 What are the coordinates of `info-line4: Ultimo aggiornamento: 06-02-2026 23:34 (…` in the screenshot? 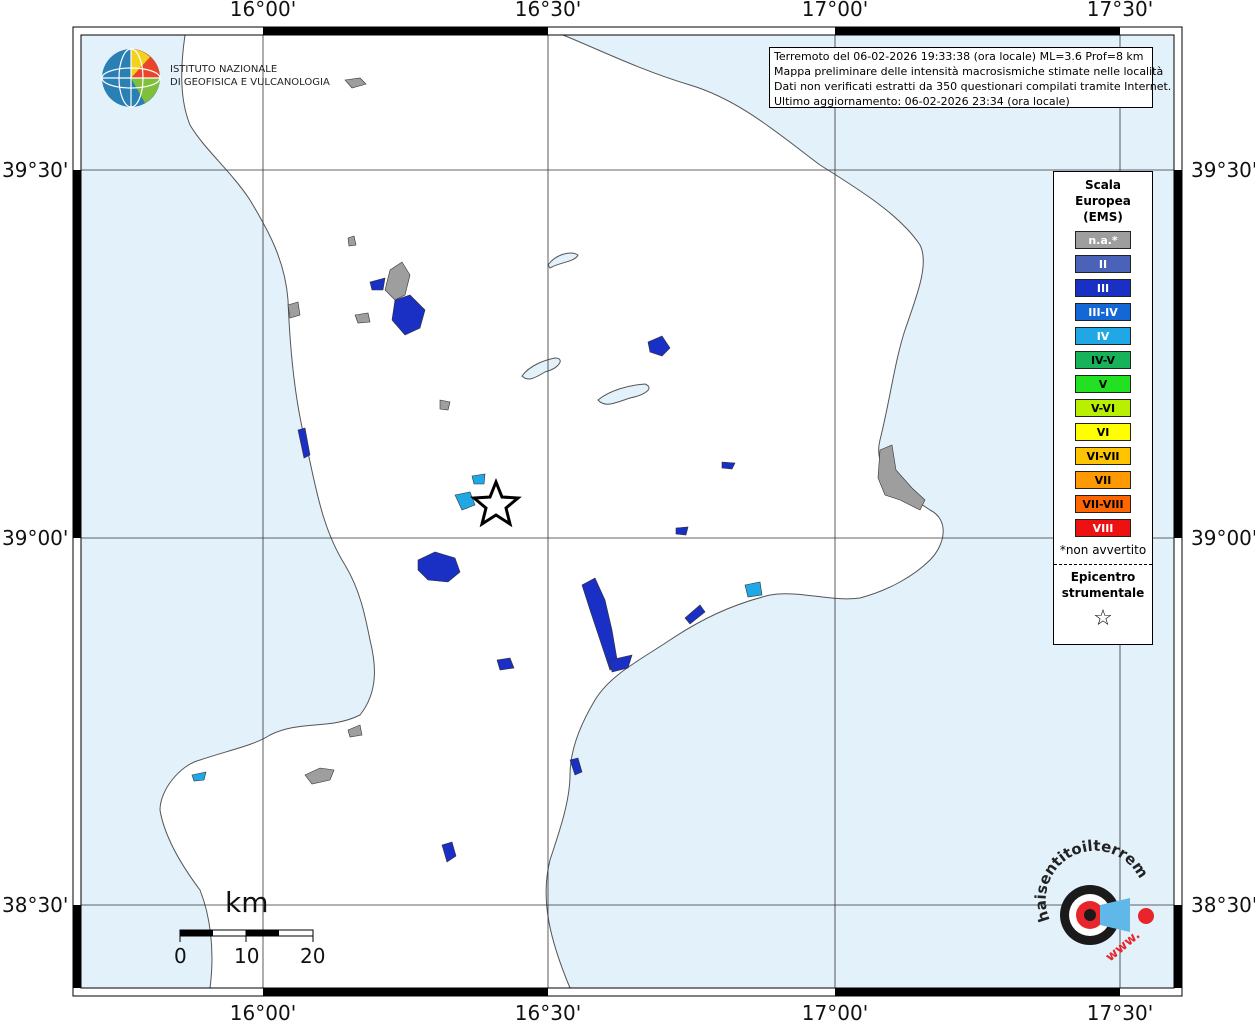 It's located at (922, 101).